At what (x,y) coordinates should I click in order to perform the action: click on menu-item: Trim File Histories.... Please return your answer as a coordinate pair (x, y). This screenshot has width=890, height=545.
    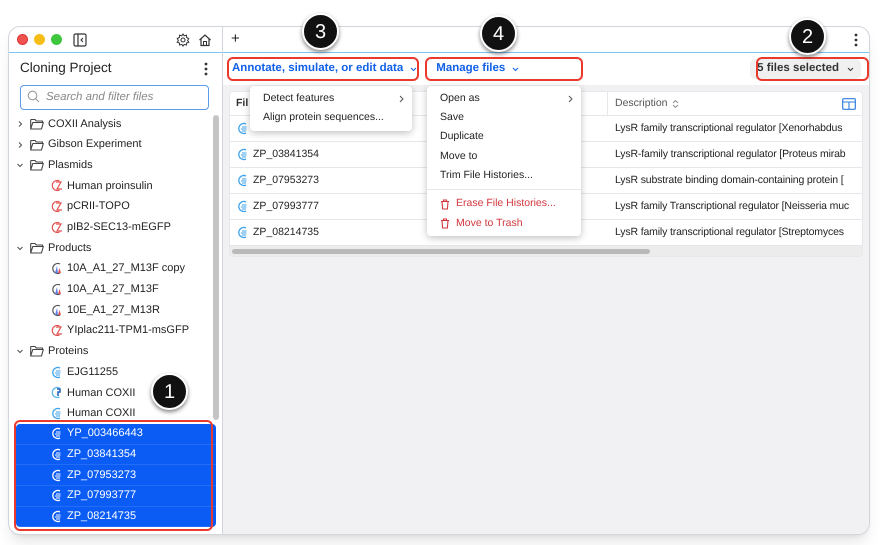
    Looking at the image, I should click on (504, 176).